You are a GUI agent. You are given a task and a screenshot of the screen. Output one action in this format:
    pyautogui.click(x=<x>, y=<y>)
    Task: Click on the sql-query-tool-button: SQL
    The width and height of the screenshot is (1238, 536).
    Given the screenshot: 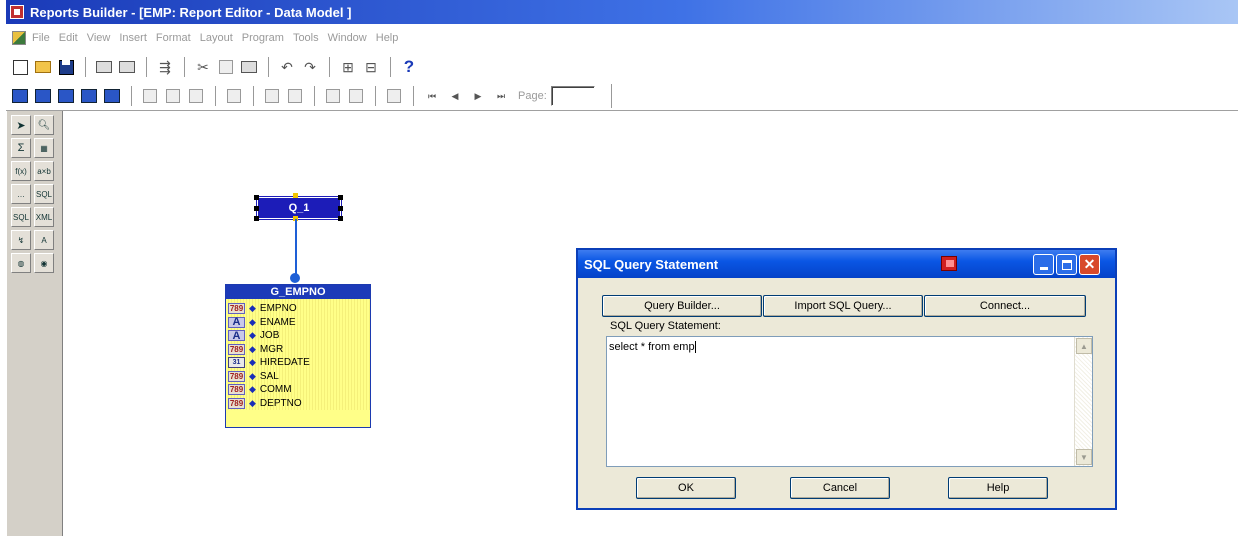 What is the action you would take?
    pyautogui.click(x=44, y=194)
    